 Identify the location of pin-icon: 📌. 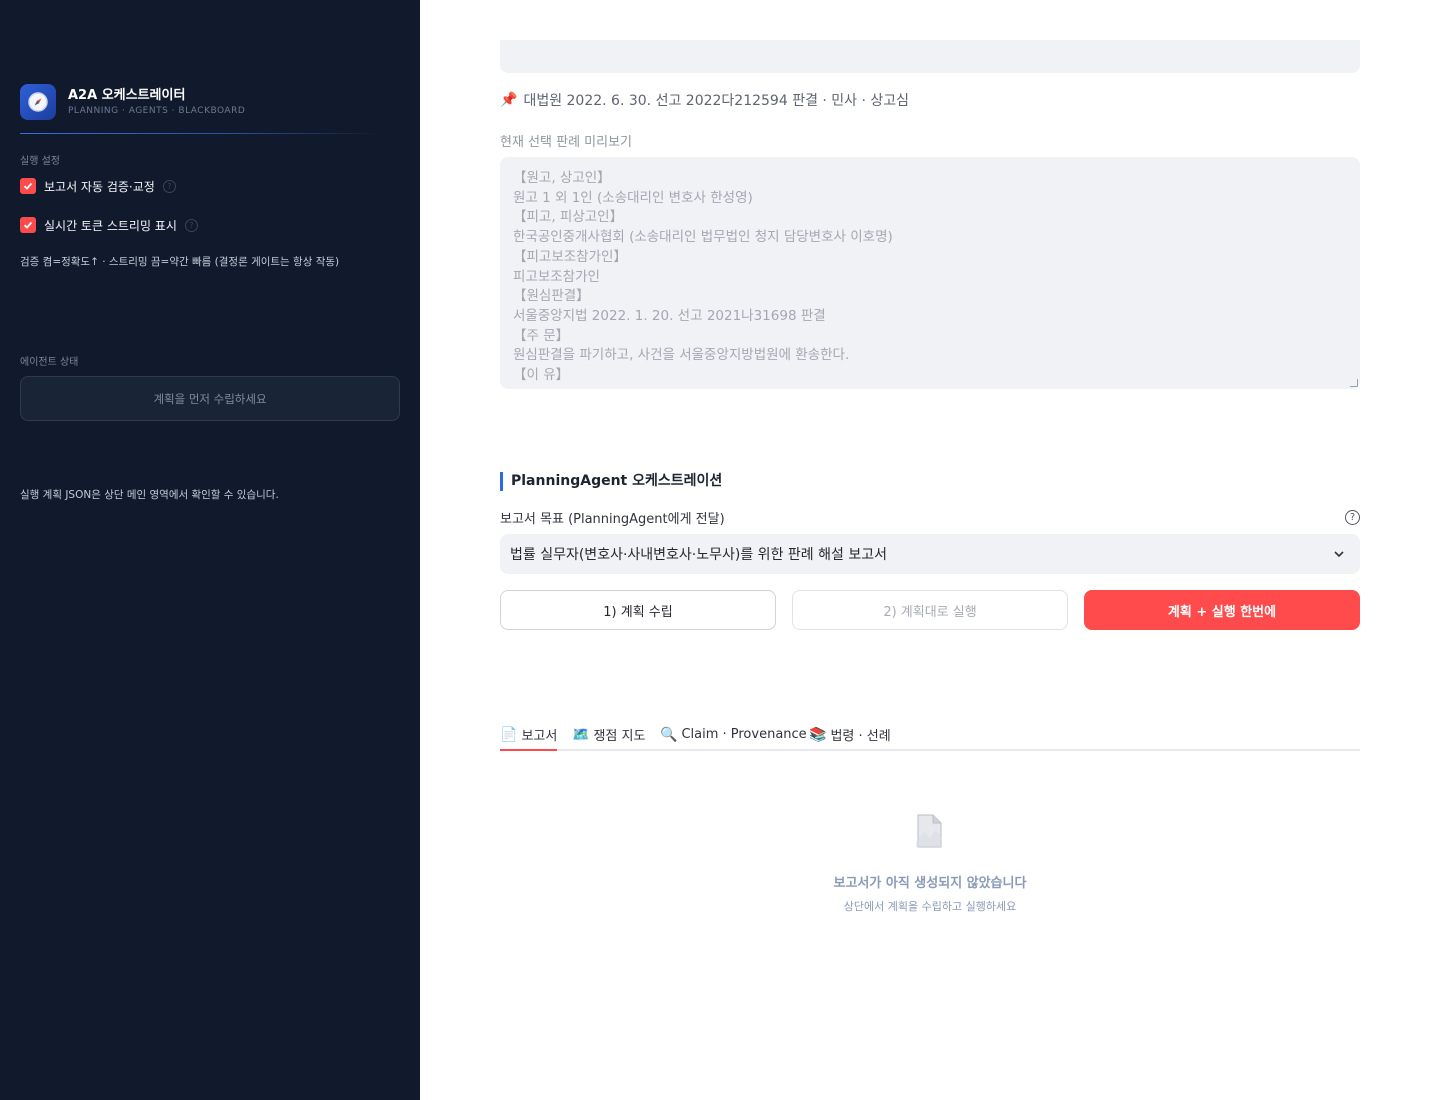
(509, 100).